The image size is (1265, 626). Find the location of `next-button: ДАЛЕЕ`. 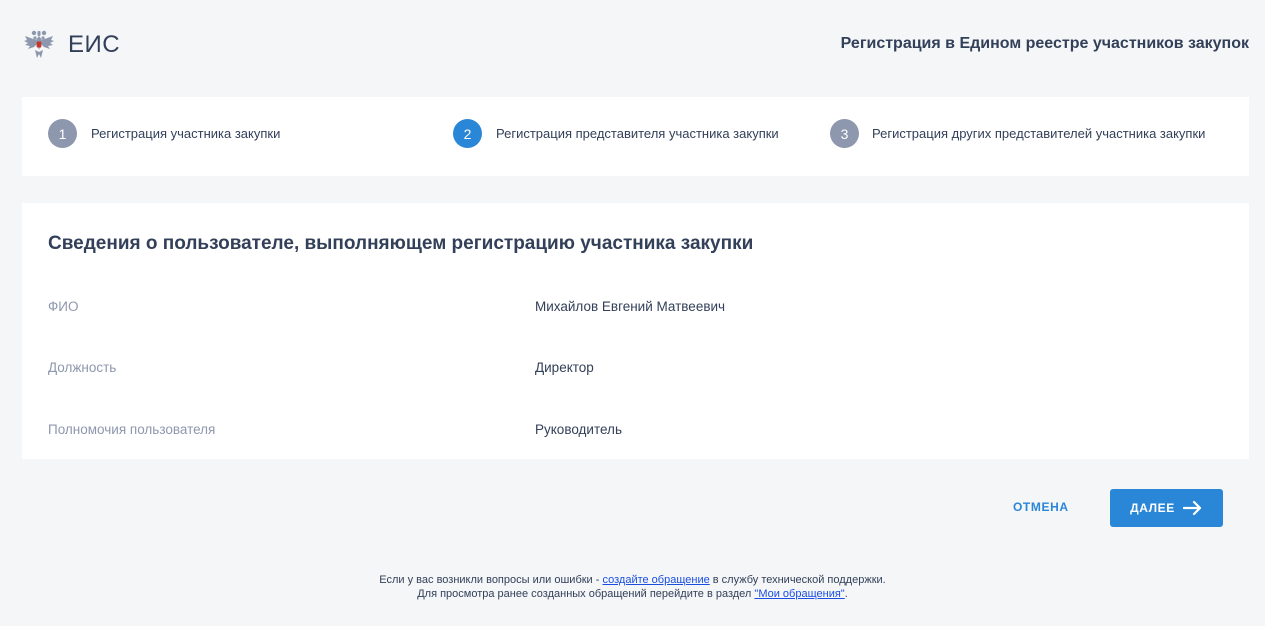

next-button: ДАЛЕЕ is located at coordinates (1166, 508).